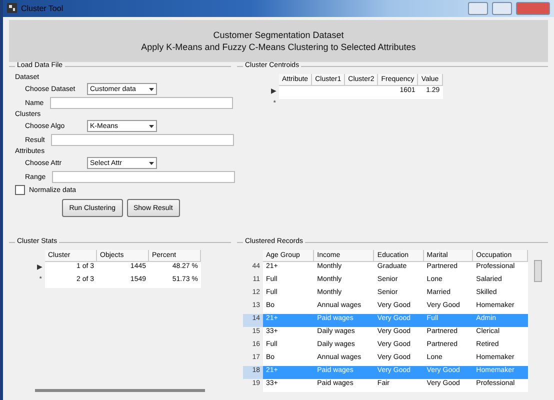 This screenshot has width=554, height=400. What do you see at coordinates (278, 35) in the screenshot?
I see `header-title: Customer Segmentation Dataset` at bounding box center [278, 35].